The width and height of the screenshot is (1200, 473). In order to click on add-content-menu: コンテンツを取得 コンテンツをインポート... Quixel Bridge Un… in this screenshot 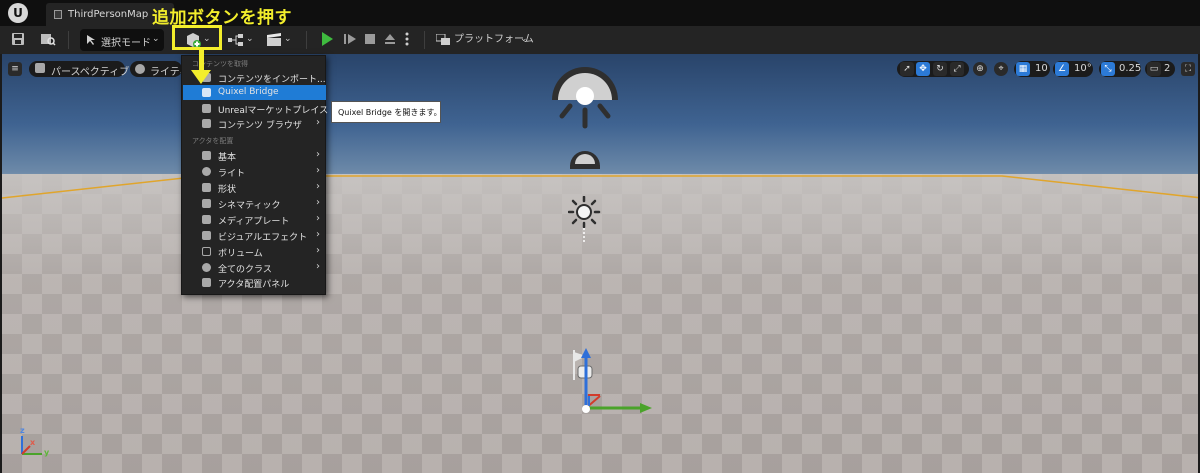, I will do `click(255, 175)`.